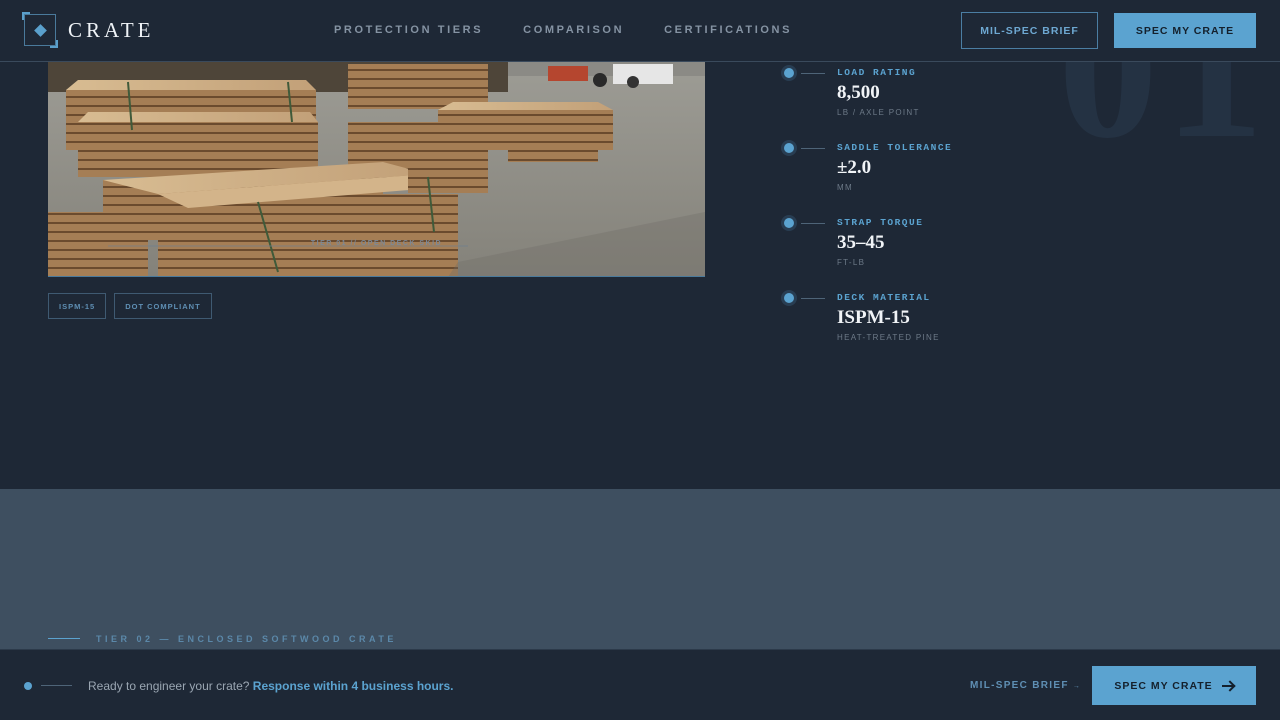  Describe the element at coordinates (1185, 30) in the screenshot. I see `spec-my-crate-button: SPEC MY CRATE` at that location.